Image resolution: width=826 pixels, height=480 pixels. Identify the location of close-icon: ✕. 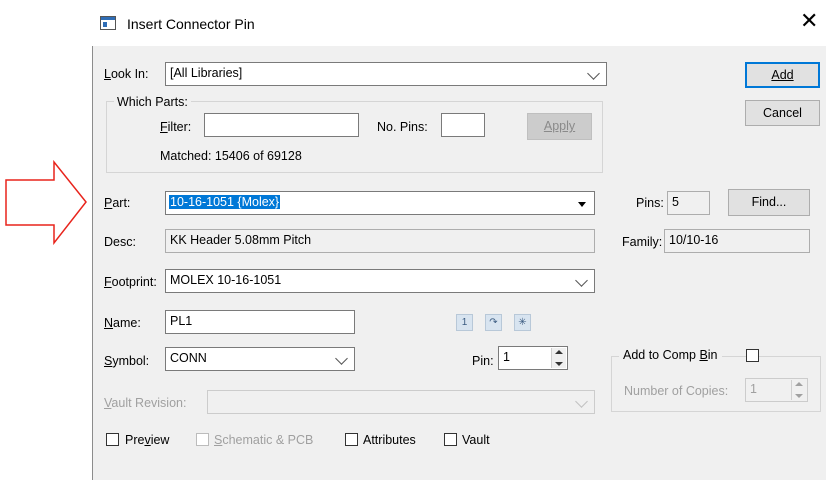
(809, 21).